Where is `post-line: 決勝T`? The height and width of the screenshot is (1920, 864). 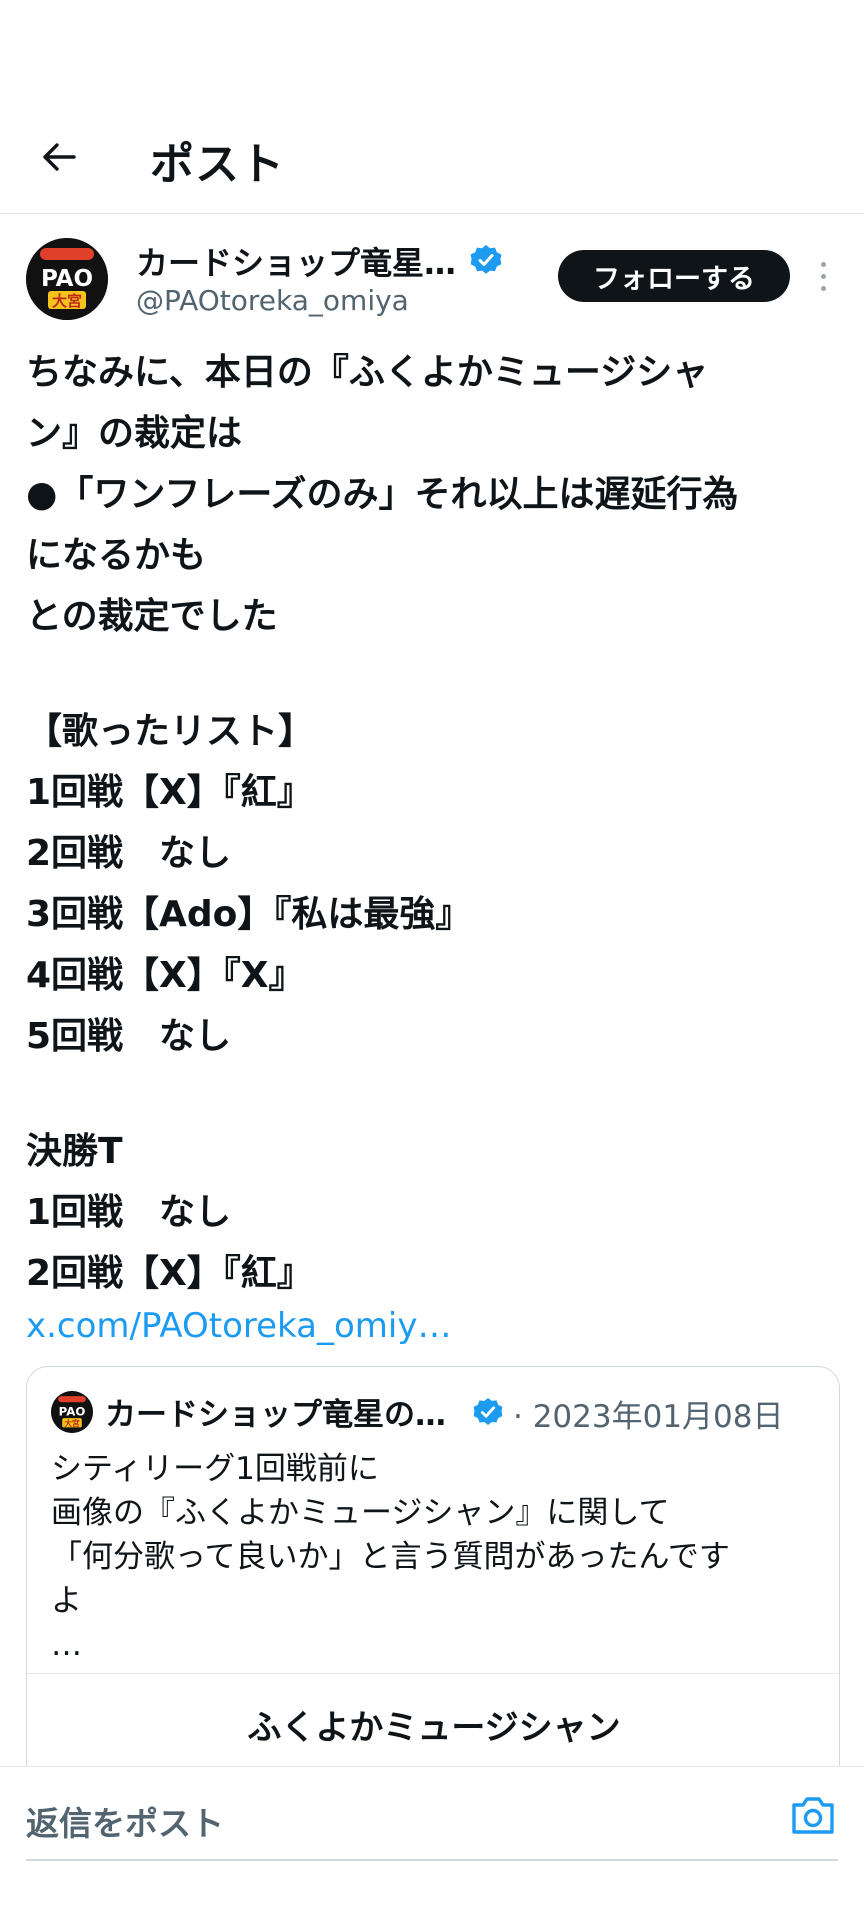 post-line: 決勝T is located at coordinates (74, 1151).